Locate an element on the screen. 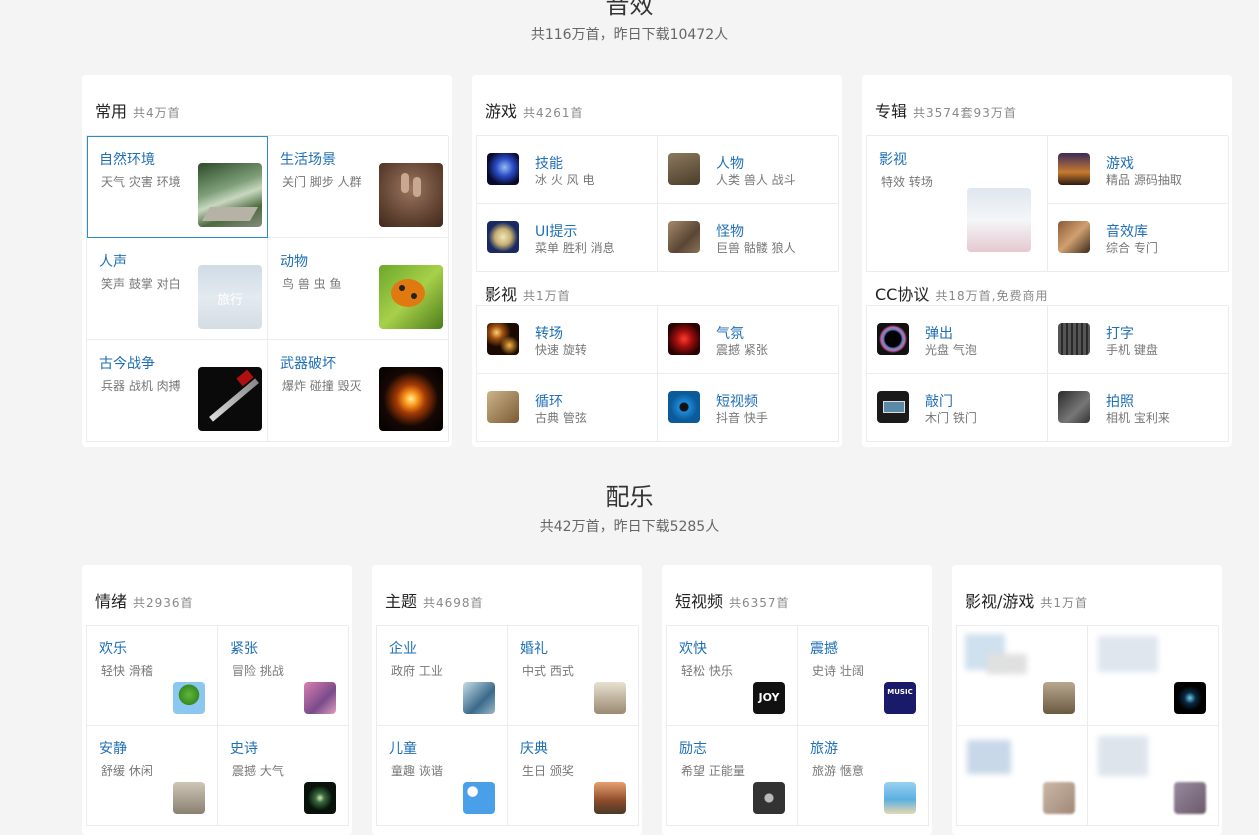  red-heart-icon is located at coordinates (684, 339).